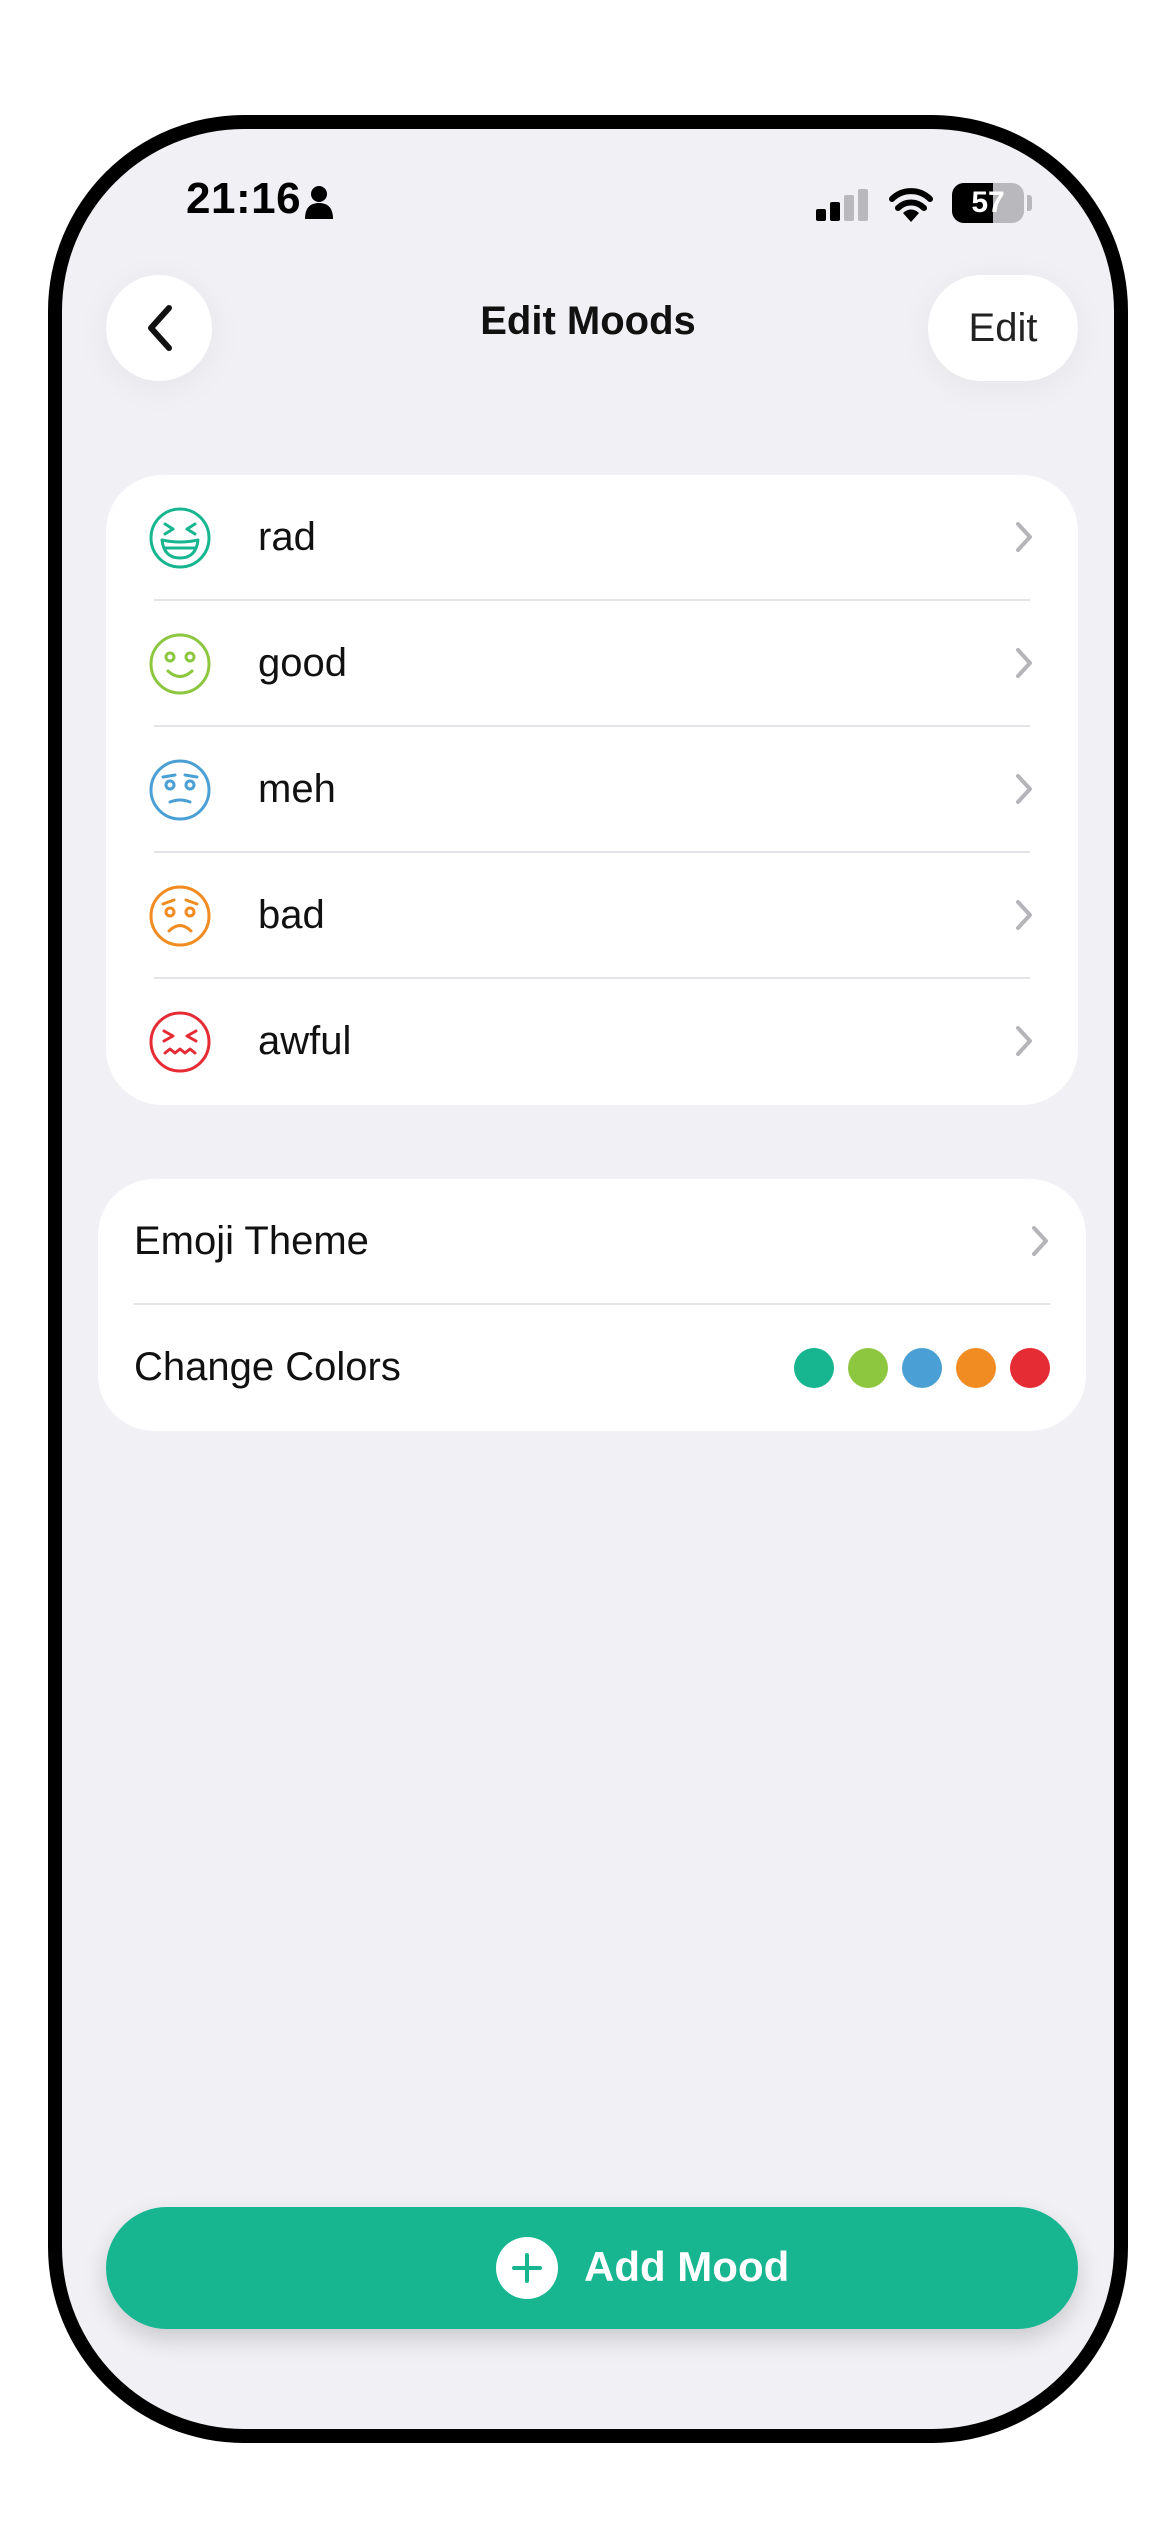 This screenshot has height=2532, width=1170. I want to click on battery-cap, so click(1029, 203).